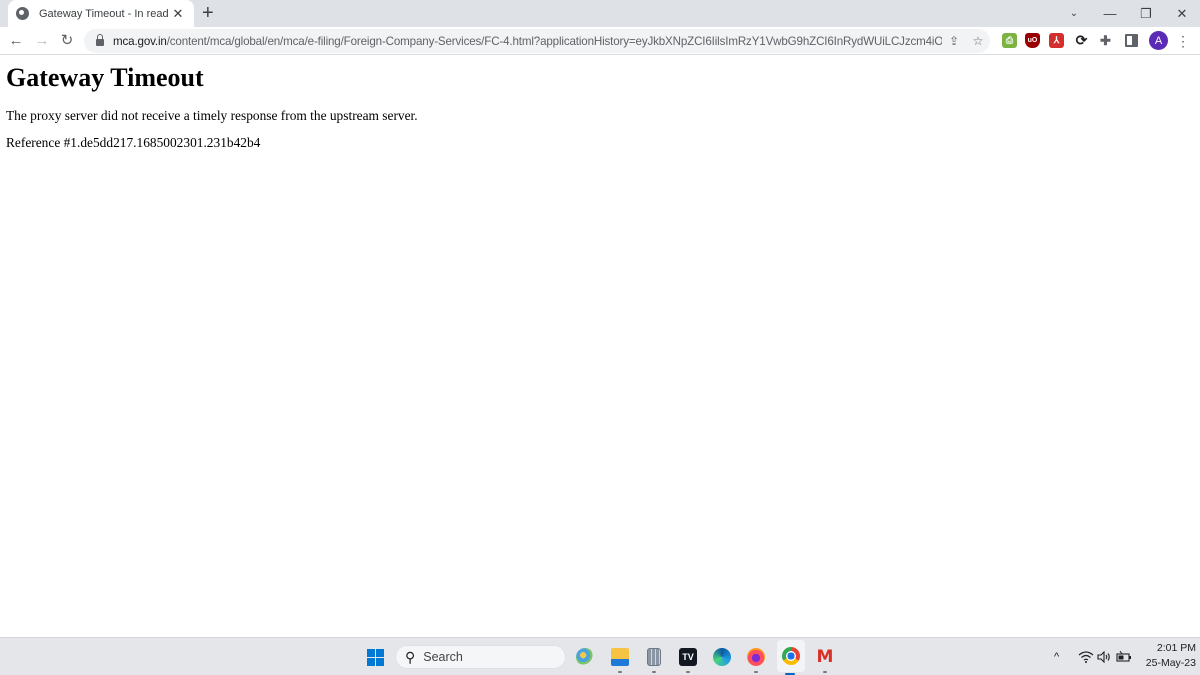  I want to click on calculator-icon, so click(654, 657).